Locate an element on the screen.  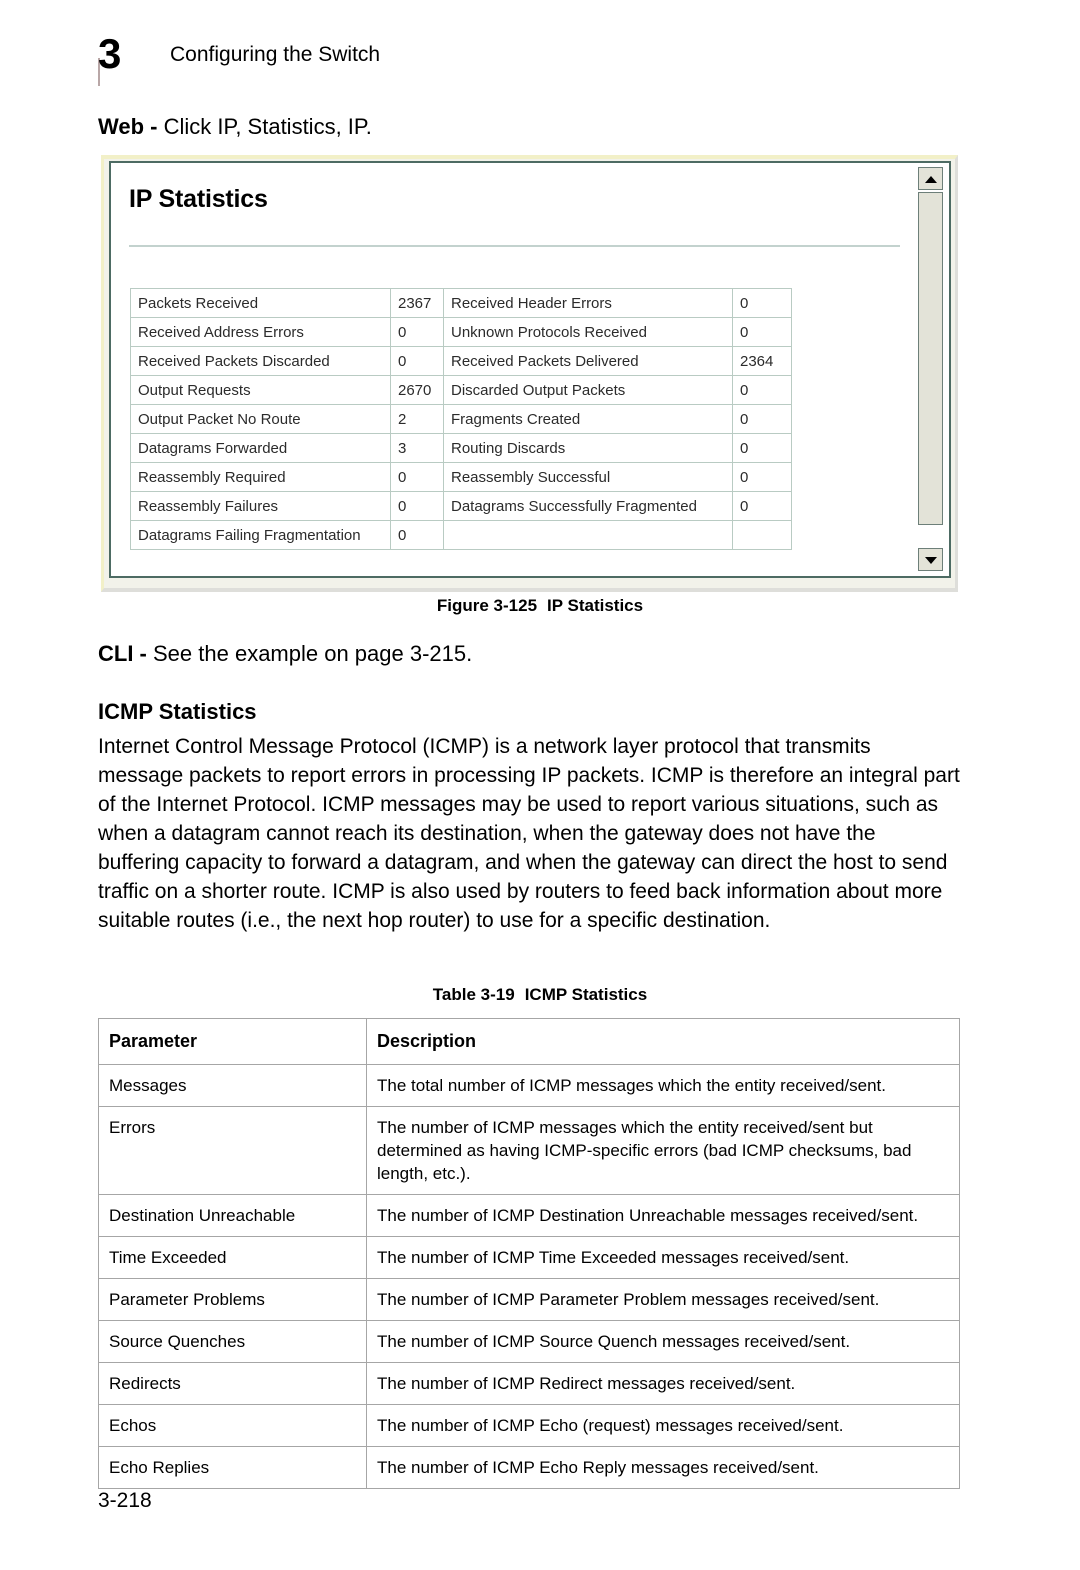
scroll-up-button is located at coordinates (930, 178).